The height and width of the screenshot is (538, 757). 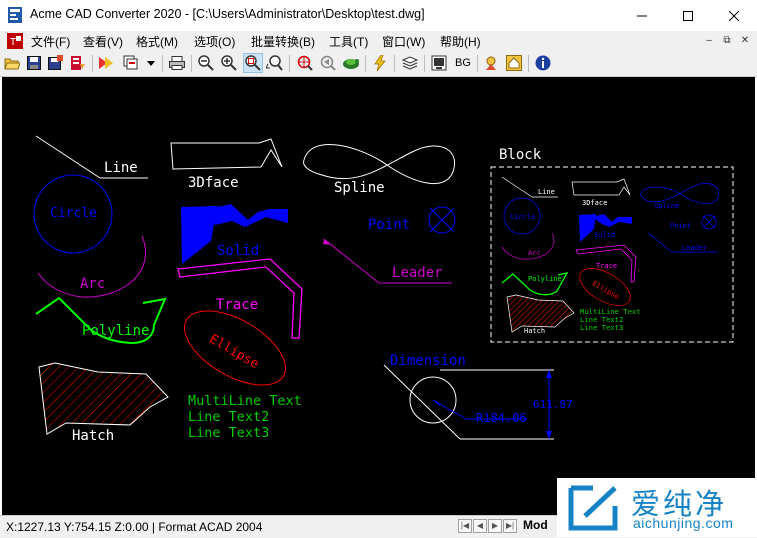 What do you see at coordinates (535, 525) in the screenshot?
I see `model-tab: Mod` at bounding box center [535, 525].